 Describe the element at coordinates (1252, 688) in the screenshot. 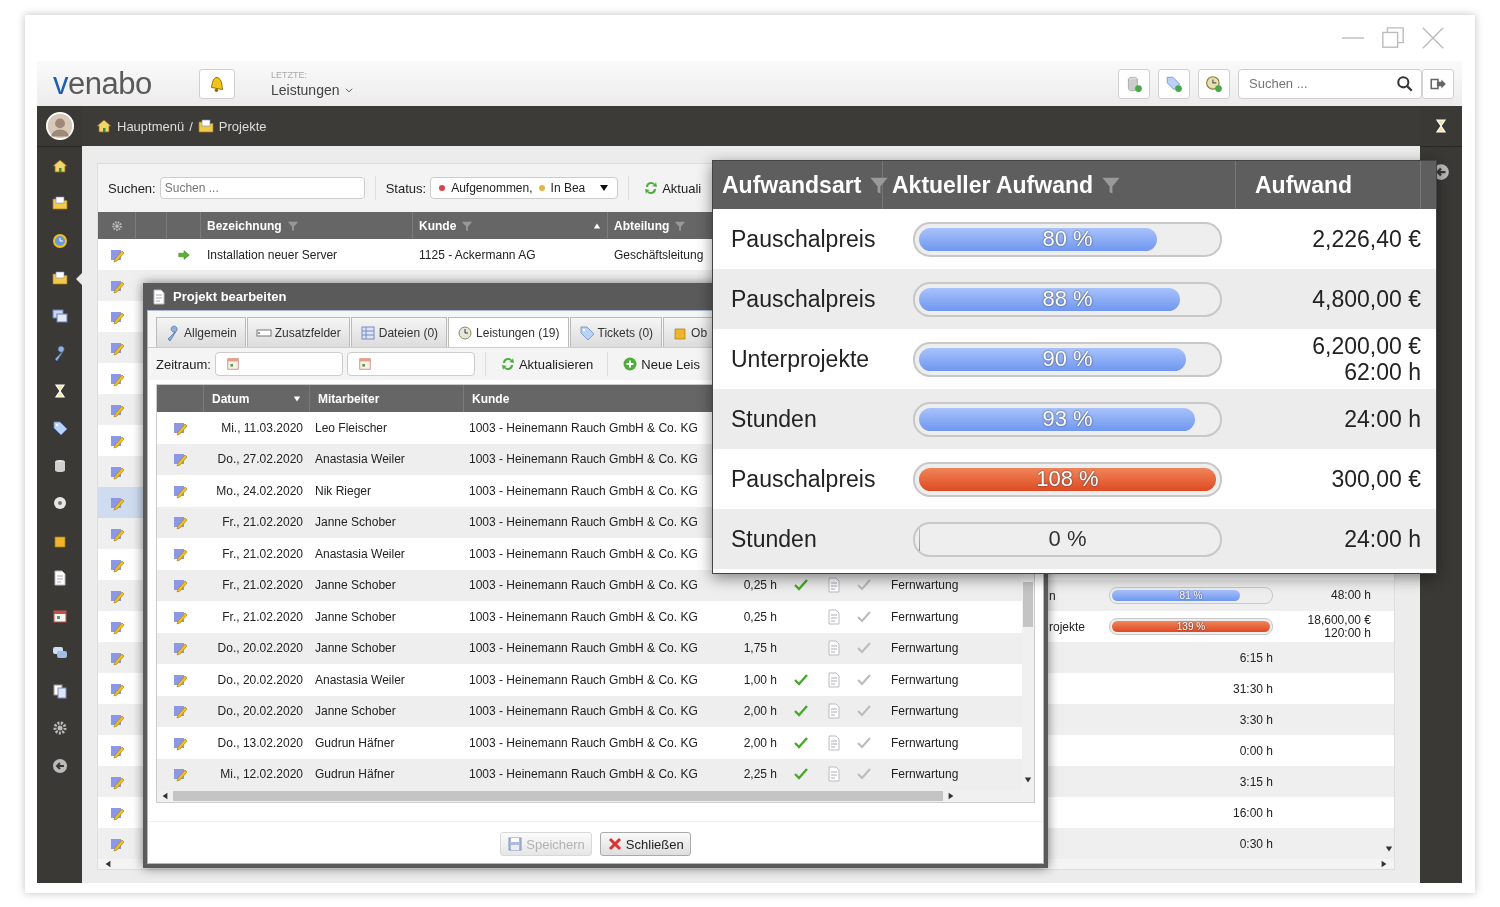

I see `table-cell: 31:30 h` at that location.